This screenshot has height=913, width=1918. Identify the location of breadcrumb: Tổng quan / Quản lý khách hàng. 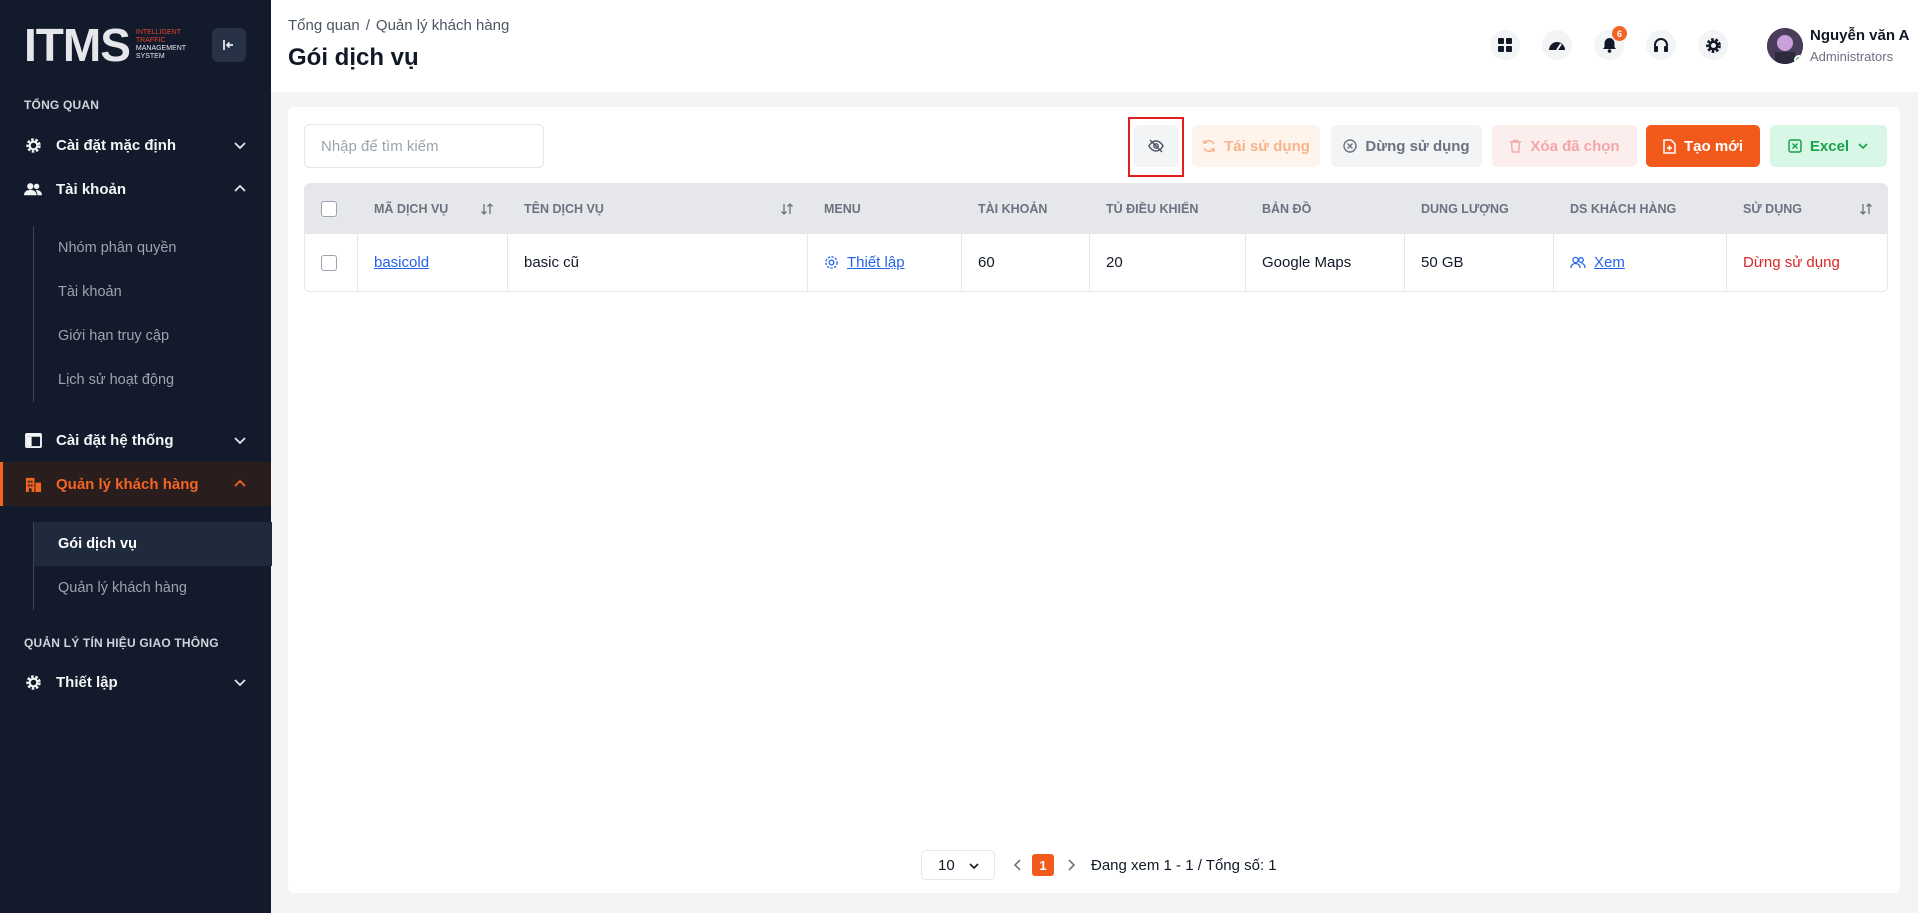
(398, 25).